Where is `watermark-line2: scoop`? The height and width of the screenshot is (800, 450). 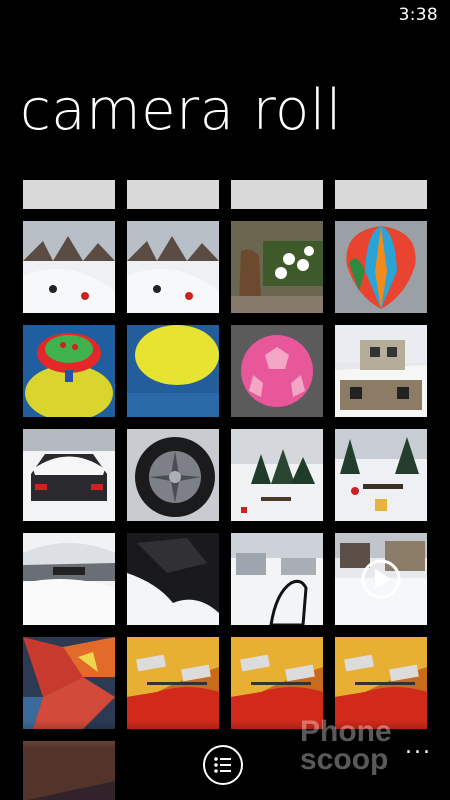
watermark-line2: scoop is located at coordinates (344, 759).